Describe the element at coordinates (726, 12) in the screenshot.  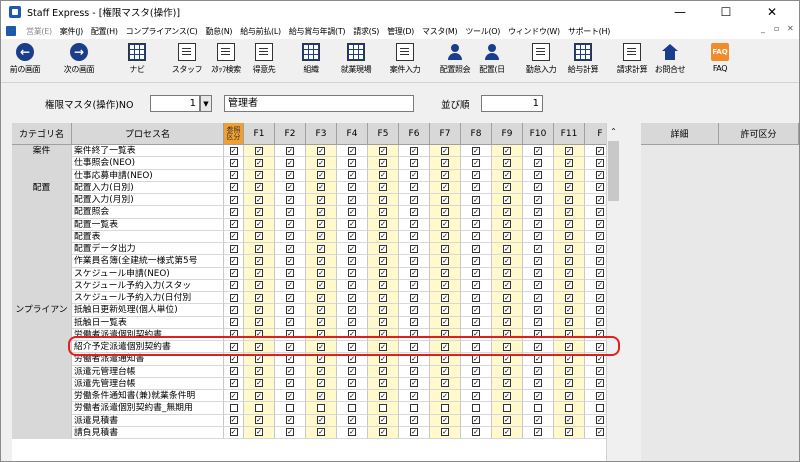
I see `maximize-button: ☐` at that location.